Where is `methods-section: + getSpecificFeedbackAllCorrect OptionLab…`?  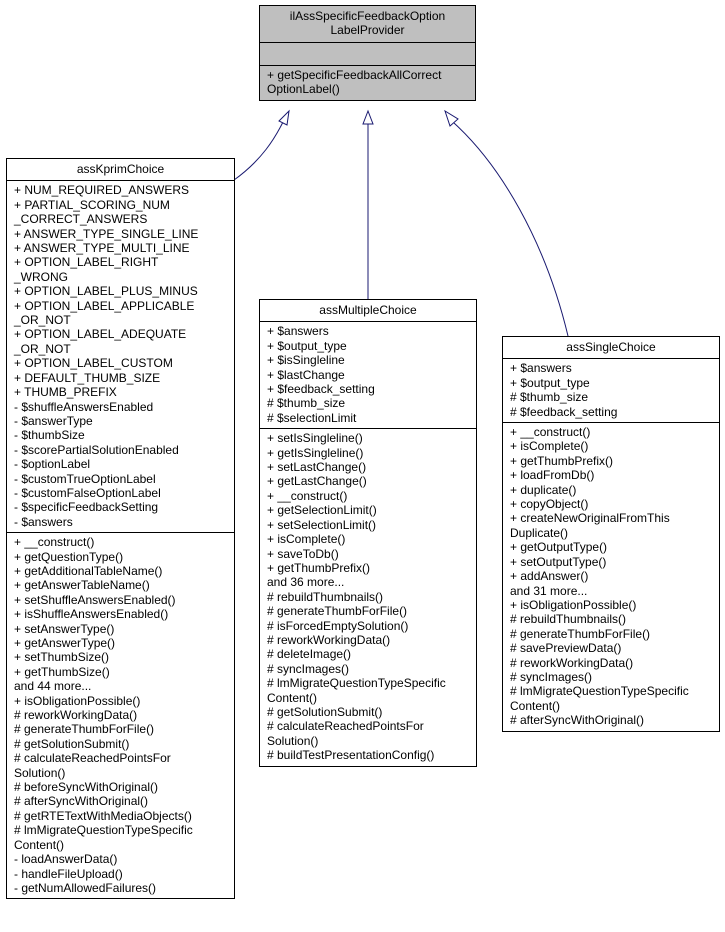 methods-section: + getSpecificFeedbackAllCorrect OptionLab… is located at coordinates (367, 82).